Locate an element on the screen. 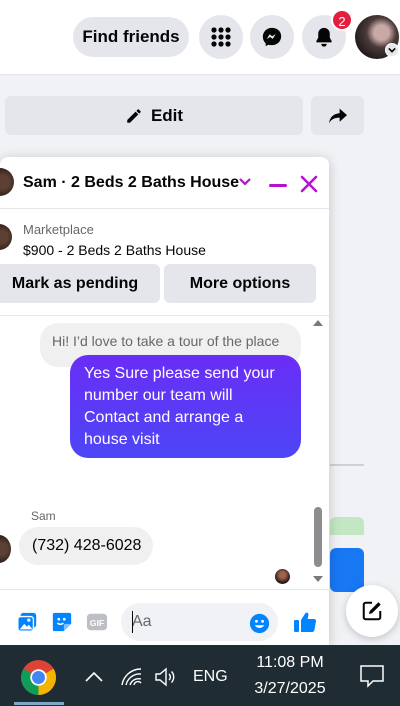 The height and width of the screenshot is (706, 400). scroll-down-arrow is located at coordinates (318, 579).